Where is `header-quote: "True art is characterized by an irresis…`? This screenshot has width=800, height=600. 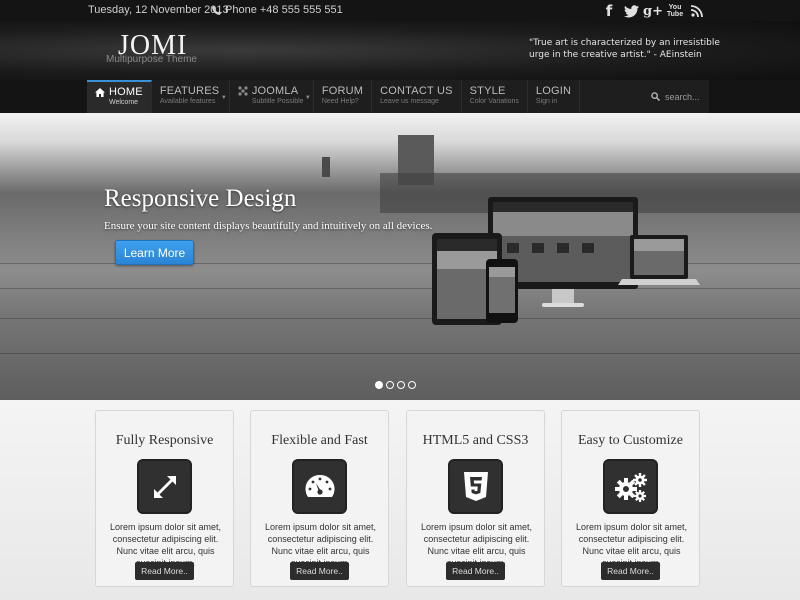 header-quote: "True art is characterized by an irresis… is located at coordinates (624, 49).